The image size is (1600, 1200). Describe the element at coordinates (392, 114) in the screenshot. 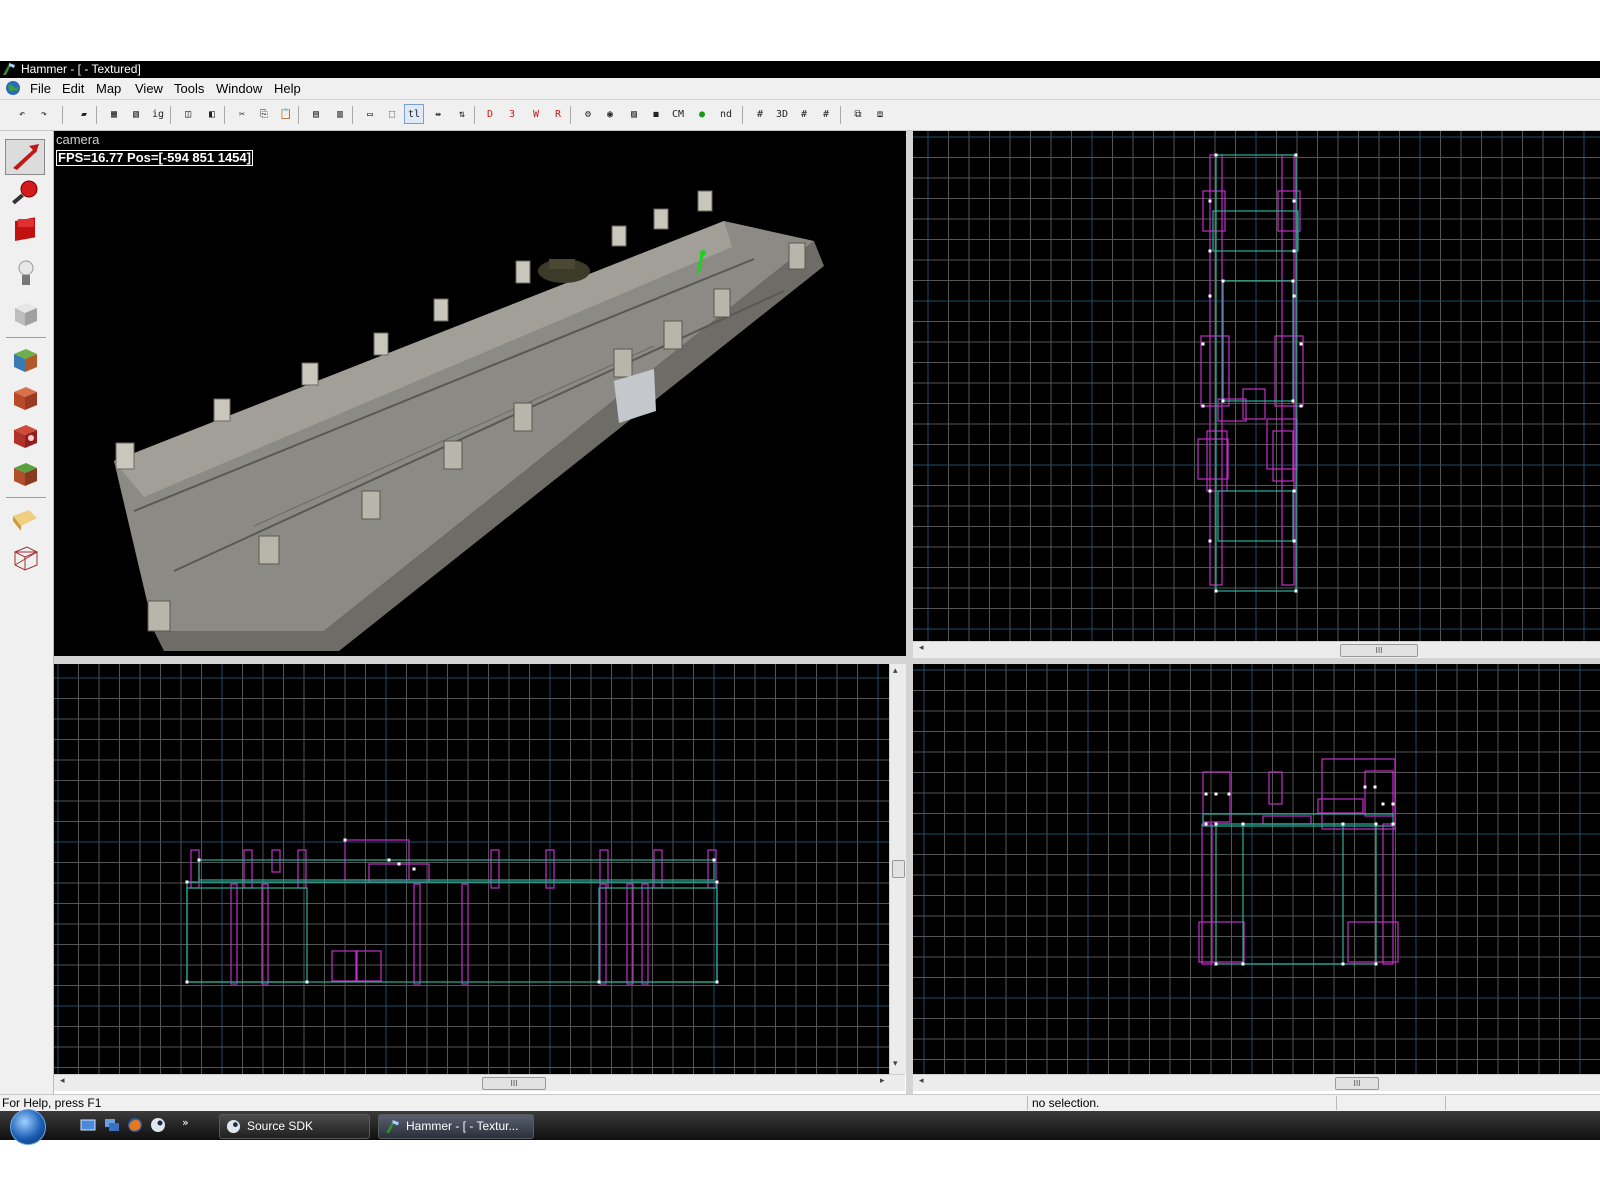

I see `select-within-button: ⬚` at that location.